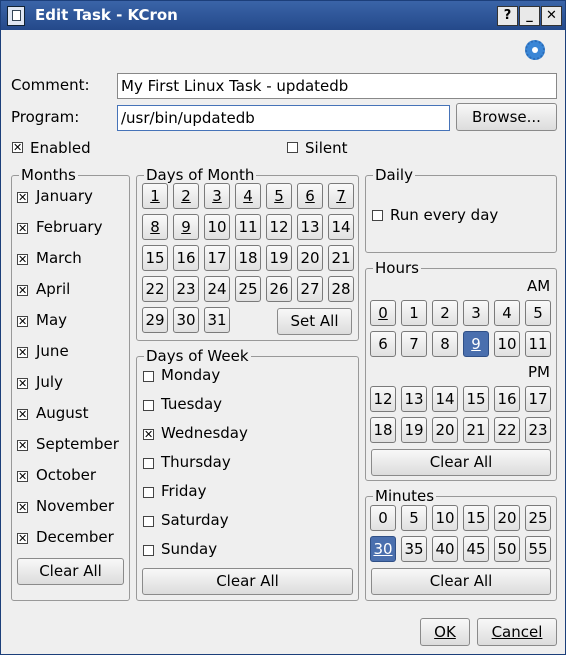  I want to click on minimize-button: _, so click(529, 16).